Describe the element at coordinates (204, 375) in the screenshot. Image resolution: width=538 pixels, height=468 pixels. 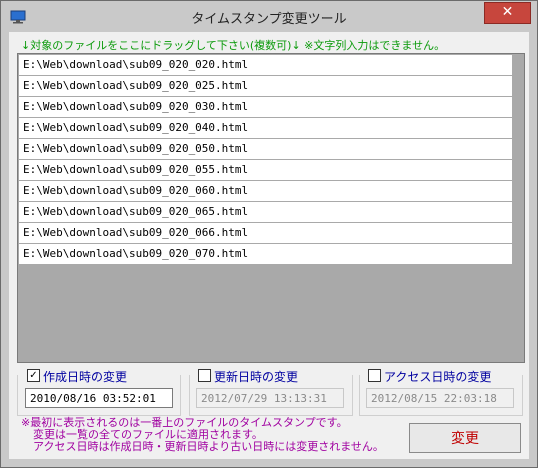
I see `modified-checkbox` at that location.